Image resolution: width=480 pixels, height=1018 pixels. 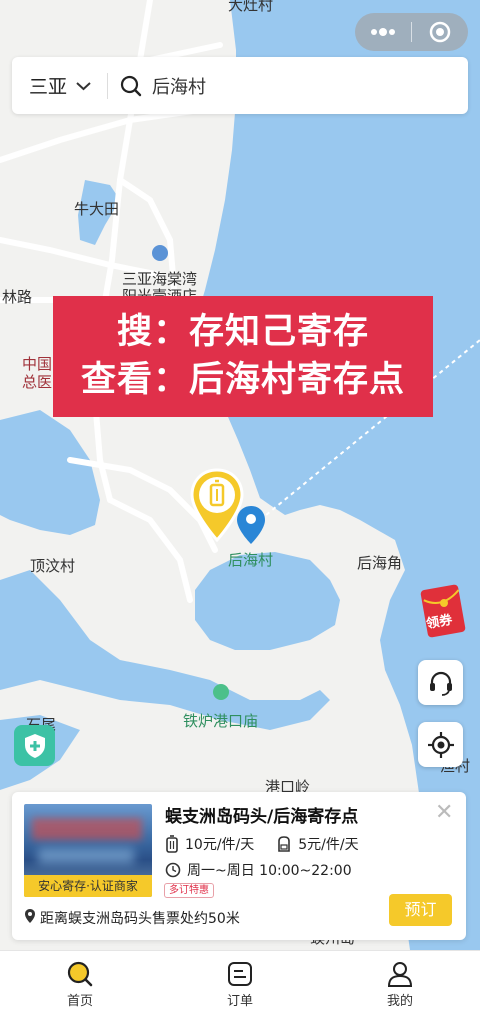 I want to click on search-home-icon, so click(x=80, y=974).